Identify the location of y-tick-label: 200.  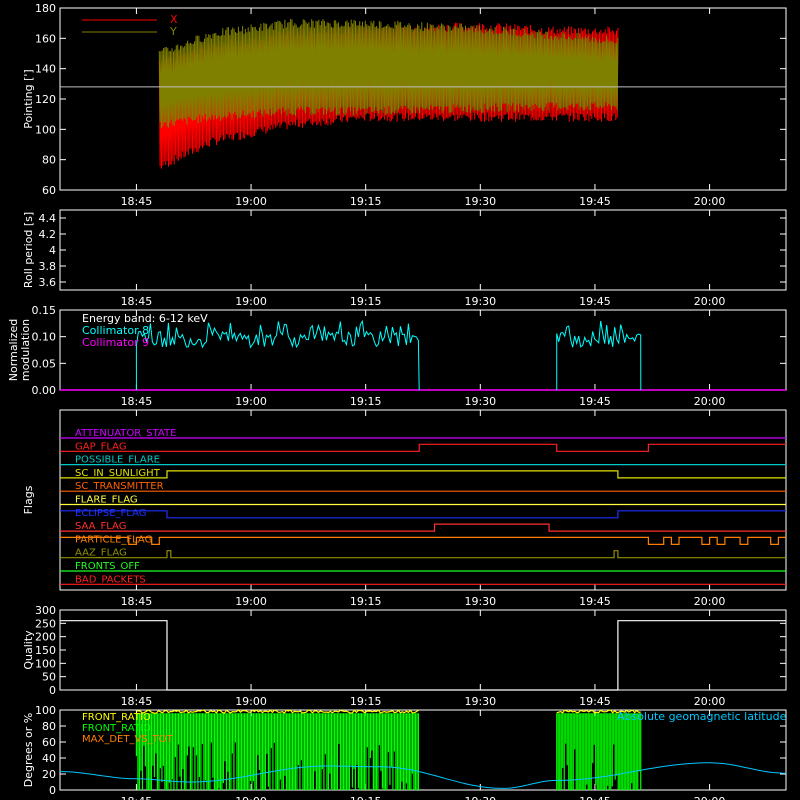
(45, 637).